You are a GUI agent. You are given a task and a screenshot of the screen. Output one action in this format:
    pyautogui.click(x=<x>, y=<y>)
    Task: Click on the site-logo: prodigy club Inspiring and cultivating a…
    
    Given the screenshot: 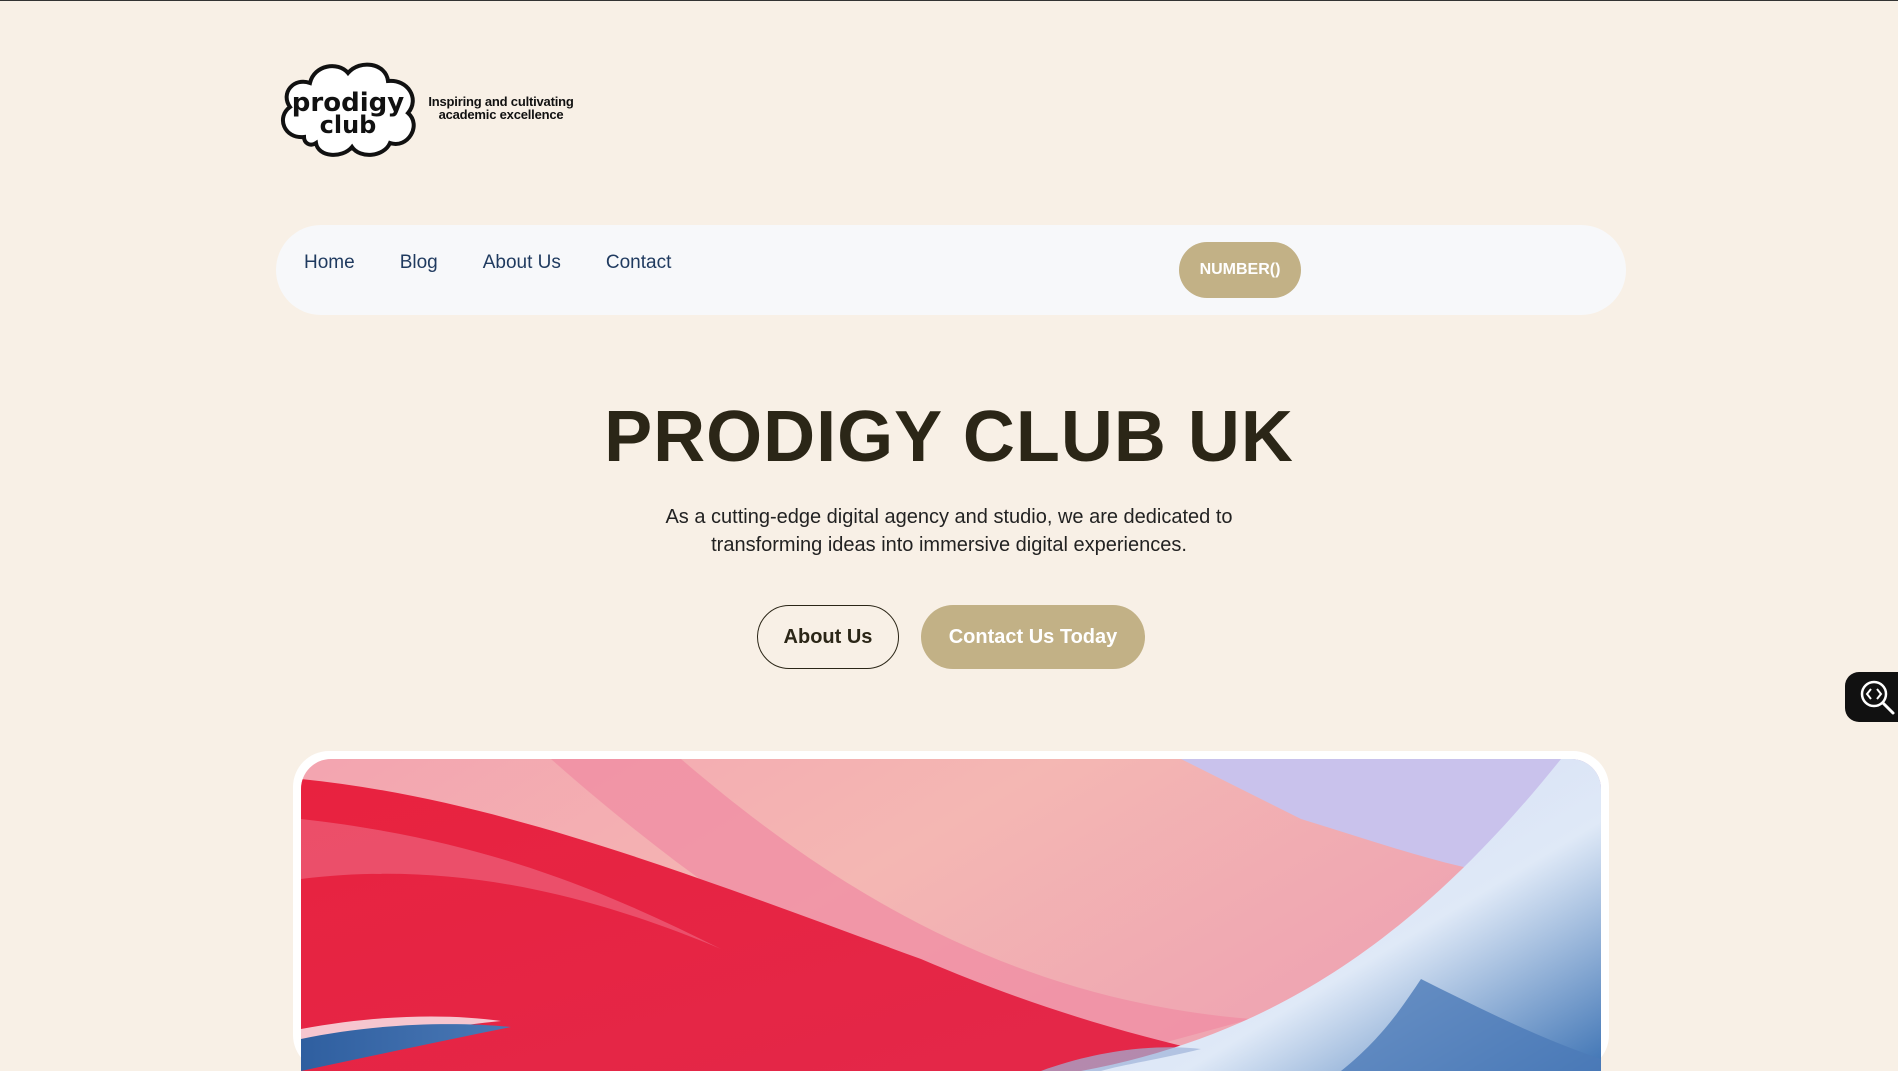 What is the action you would take?
    pyautogui.click(x=426, y=108)
    